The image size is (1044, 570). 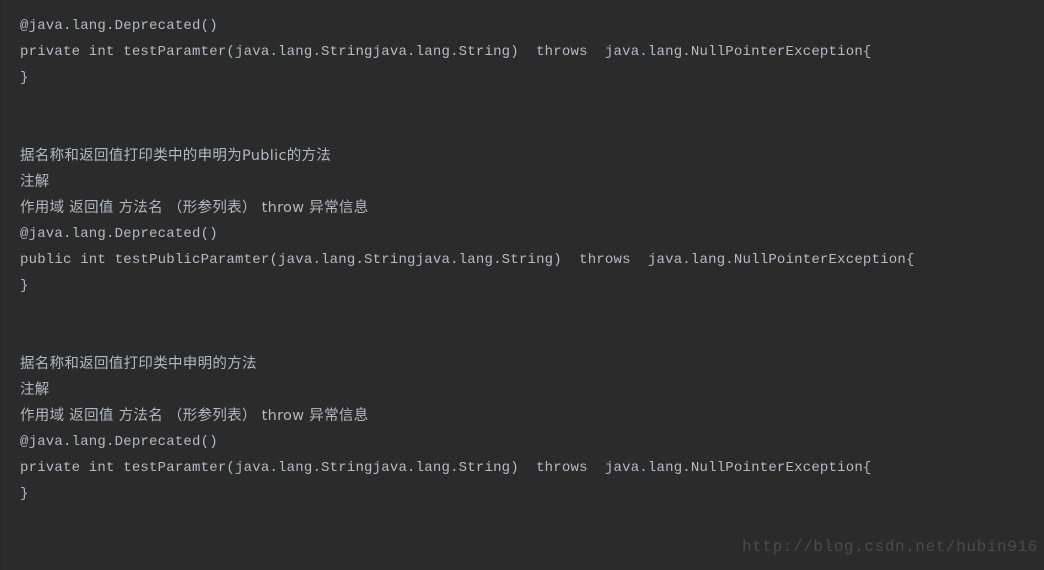 I want to click on console-line: 据名称和返回值打印类中的申明为Public的方法, so click(x=176, y=156).